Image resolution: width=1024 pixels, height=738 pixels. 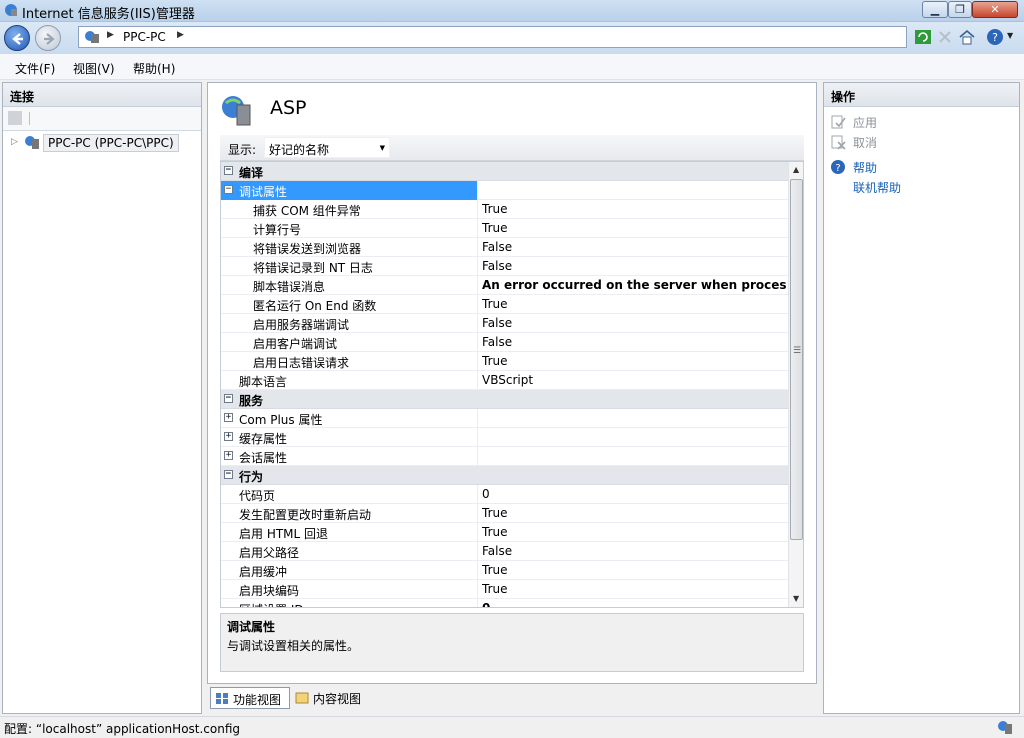 What do you see at coordinates (349, 513) in the screenshot?
I see `property-name-cell: 发生配置更改时重新启动` at bounding box center [349, 513].